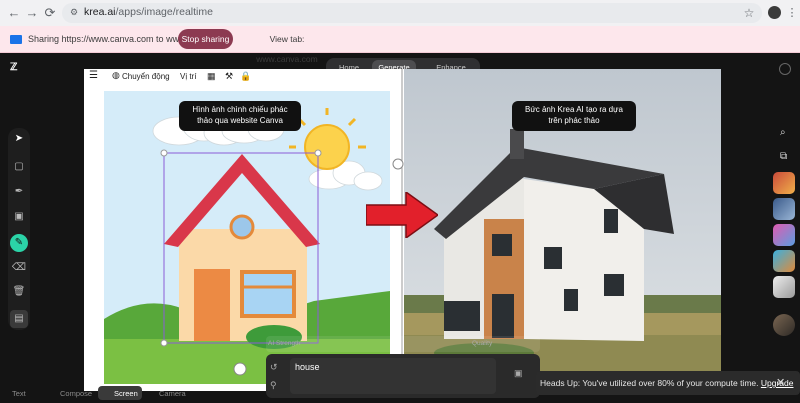 Image resolution: width=800 pixels, height=403 pixels. I want to click on pen-tool-icon: ✒, so click(19, 192).